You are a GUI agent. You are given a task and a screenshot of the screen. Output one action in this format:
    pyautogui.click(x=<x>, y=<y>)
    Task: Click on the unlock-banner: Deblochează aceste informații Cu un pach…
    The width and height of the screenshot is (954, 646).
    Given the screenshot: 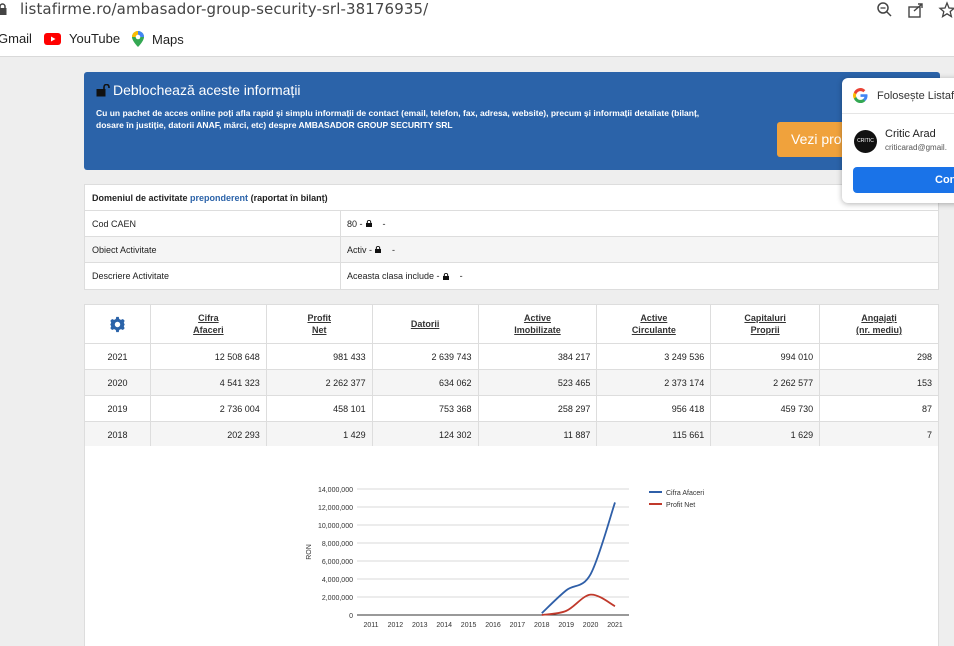 What is the action you would take?
    pyautogui.click(x=512, y=121)
    